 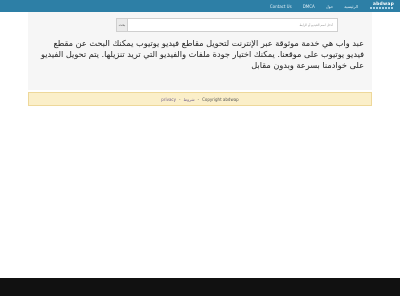 I want to click on search-input: أدخل اسم الفيديو أو الرابط, so click(x=232, y=25).